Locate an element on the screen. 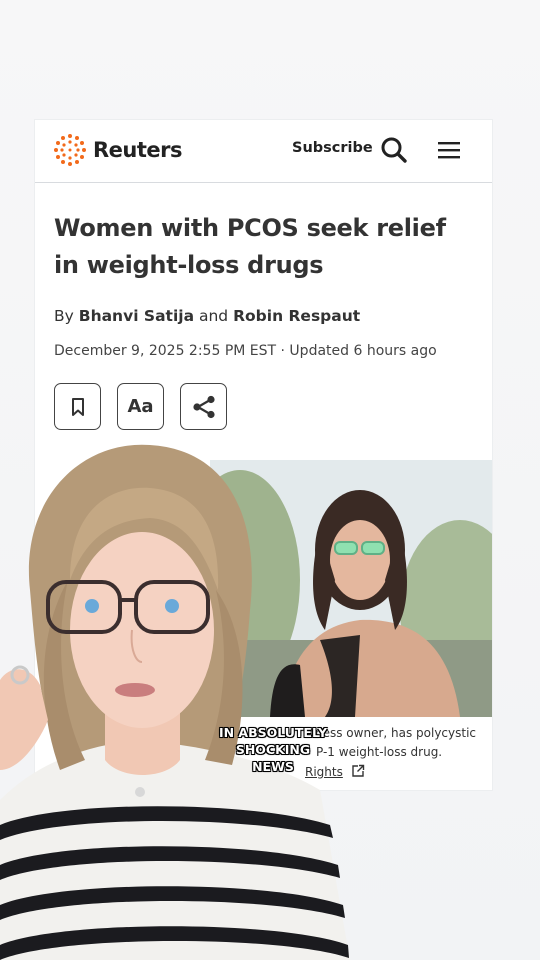  author-link: Bhanvi Satija is located at coordinates (136, 316).